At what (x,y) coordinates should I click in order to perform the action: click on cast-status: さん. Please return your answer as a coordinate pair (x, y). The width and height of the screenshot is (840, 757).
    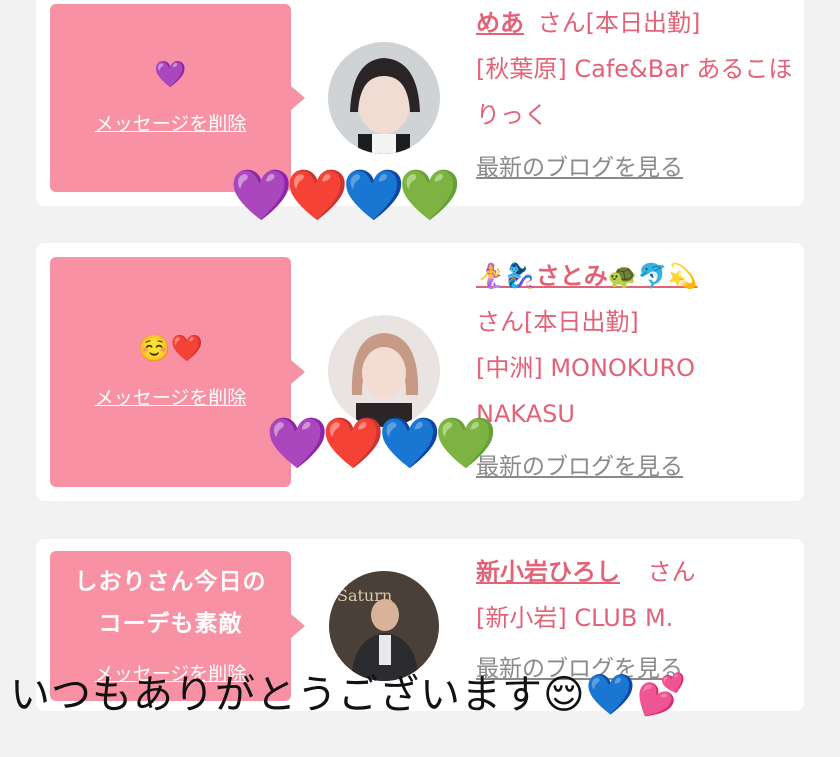
    Looking at the image, I should click on (671, 572).